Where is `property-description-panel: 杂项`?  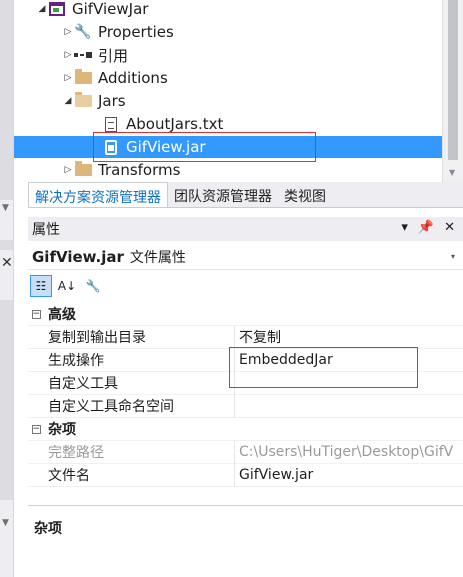
property-description-panel: 杂项 is located at coordinates (245, 541).